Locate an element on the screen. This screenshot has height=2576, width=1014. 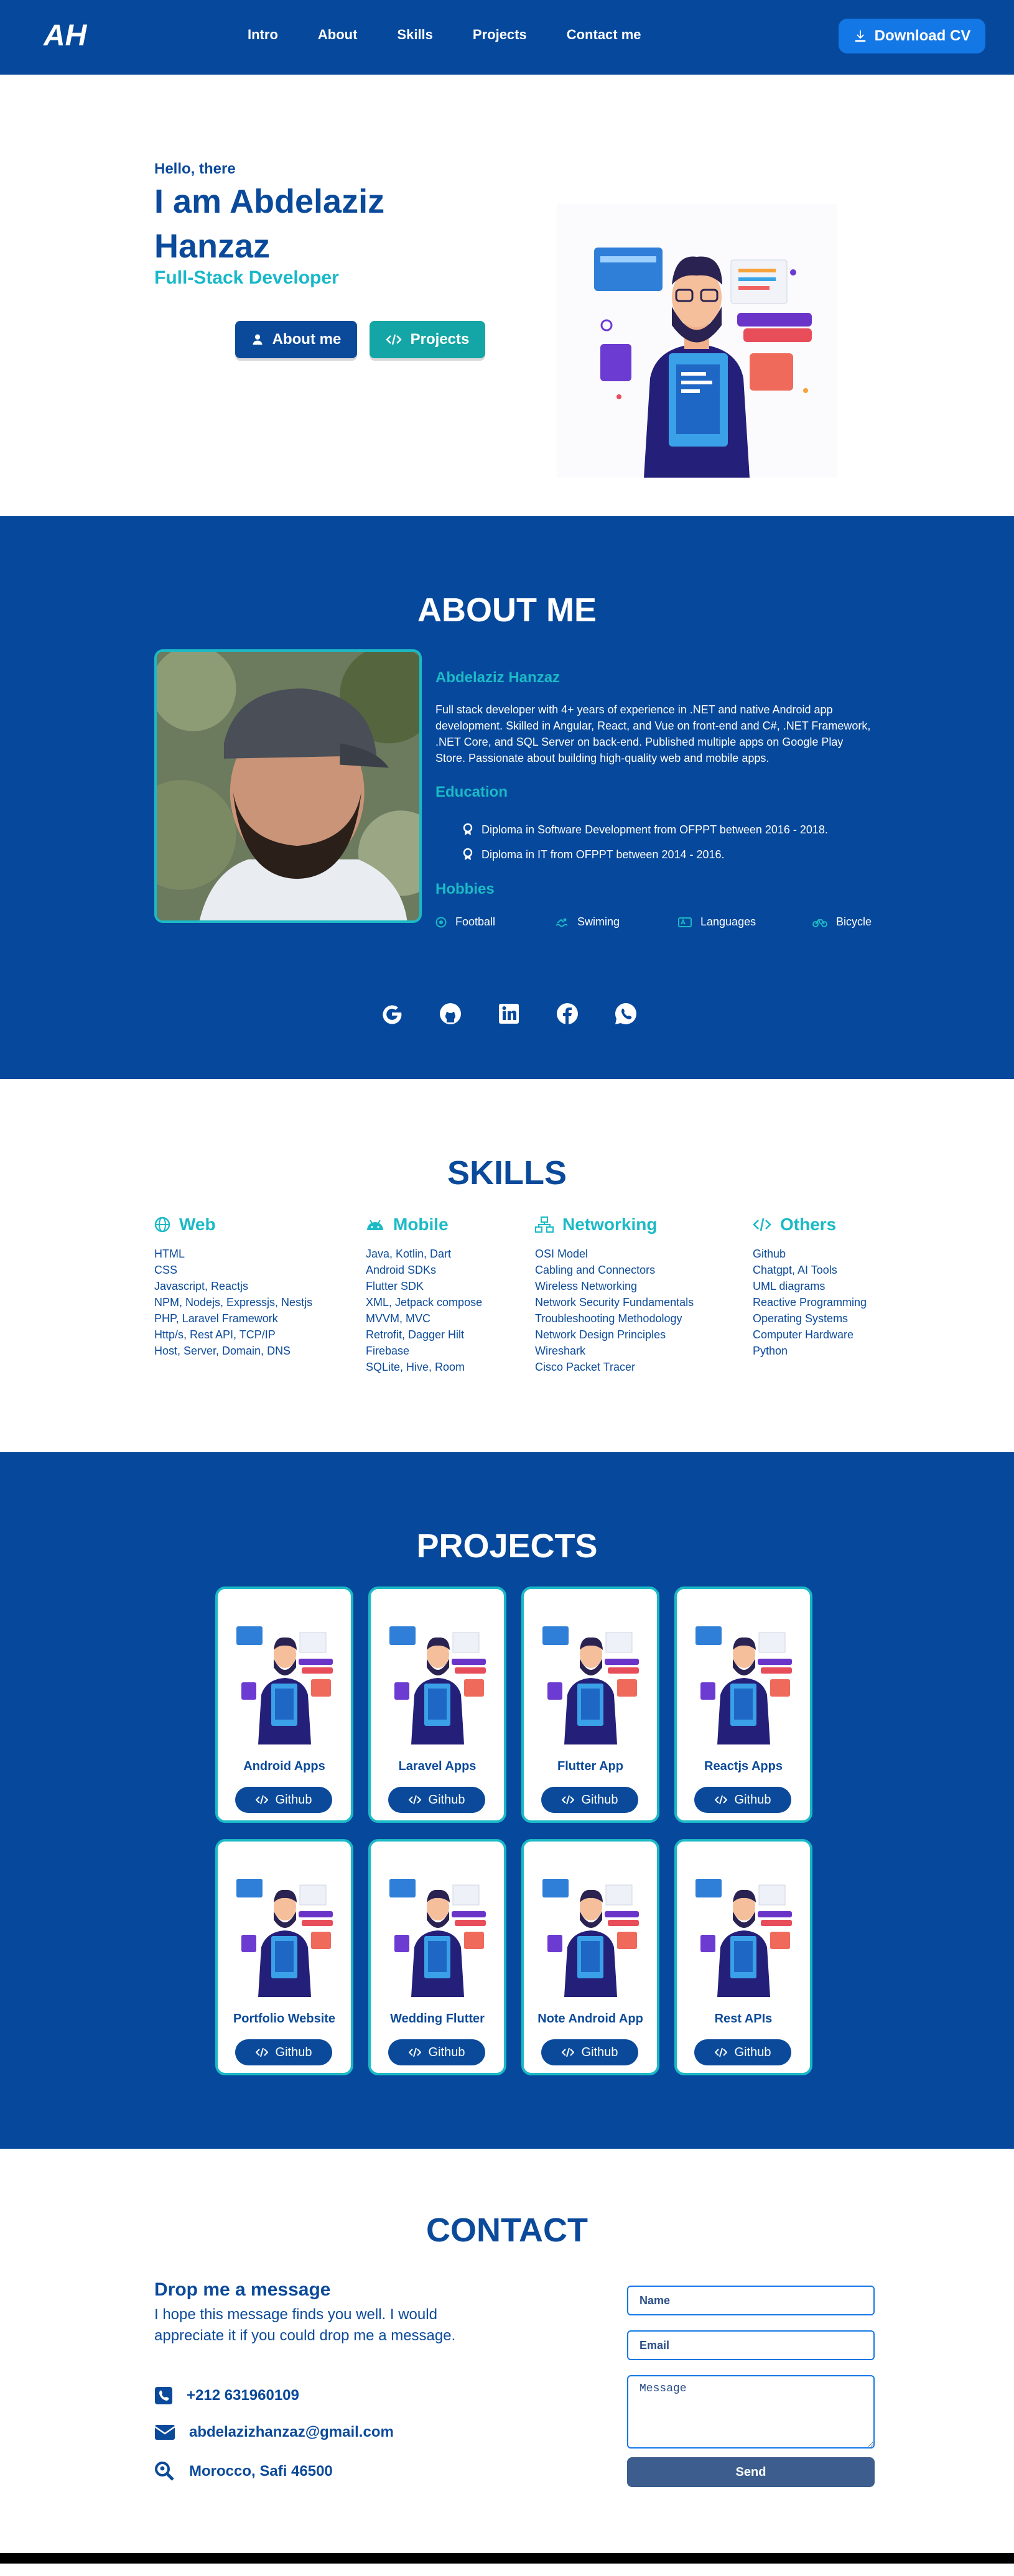
about-title: ABOUT ME is located at coordinates (507, 610).